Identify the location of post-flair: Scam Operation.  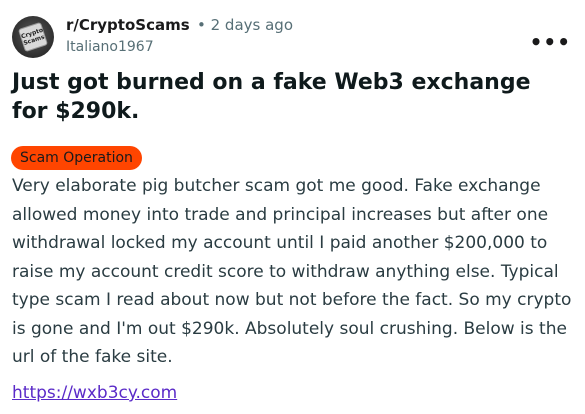
(76, 158).